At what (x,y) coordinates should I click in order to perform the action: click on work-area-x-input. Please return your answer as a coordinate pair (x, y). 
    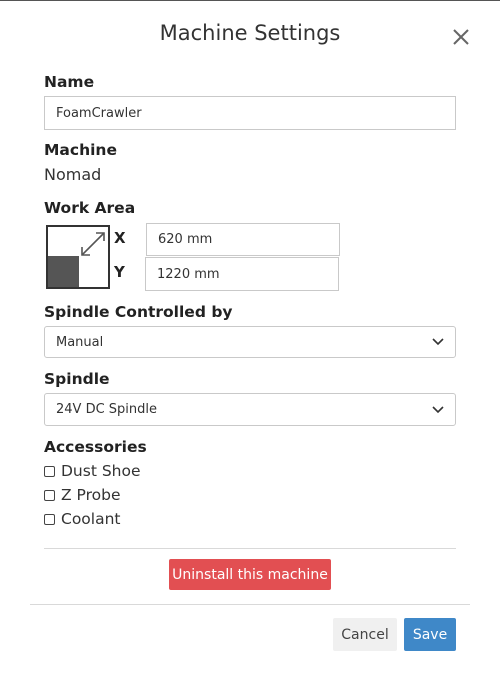
    Looking at the image, I should click on (243, 239).